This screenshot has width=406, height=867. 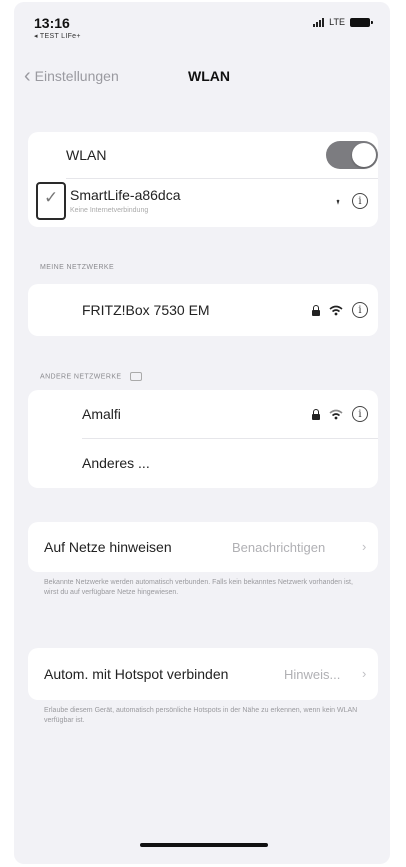 What do you see at coordinates (135, 376) in the screenshot?
I see `loading-spinner-icon` at bounding box center [135, 376].